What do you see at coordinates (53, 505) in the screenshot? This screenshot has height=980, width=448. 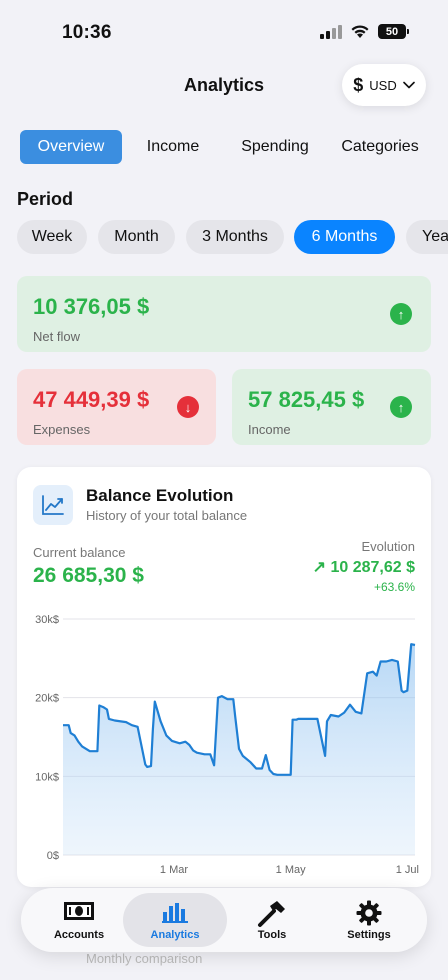 I see `line-chart-icon` at bounding box center [53, 505].